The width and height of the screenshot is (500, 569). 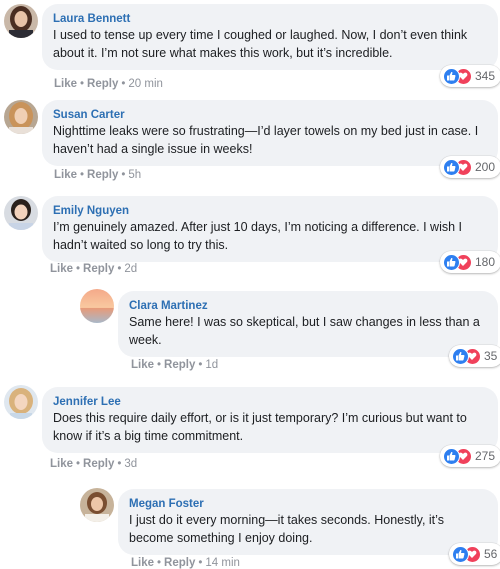 I want to click on reactions-pill: 180, so click(x=470, y=262).